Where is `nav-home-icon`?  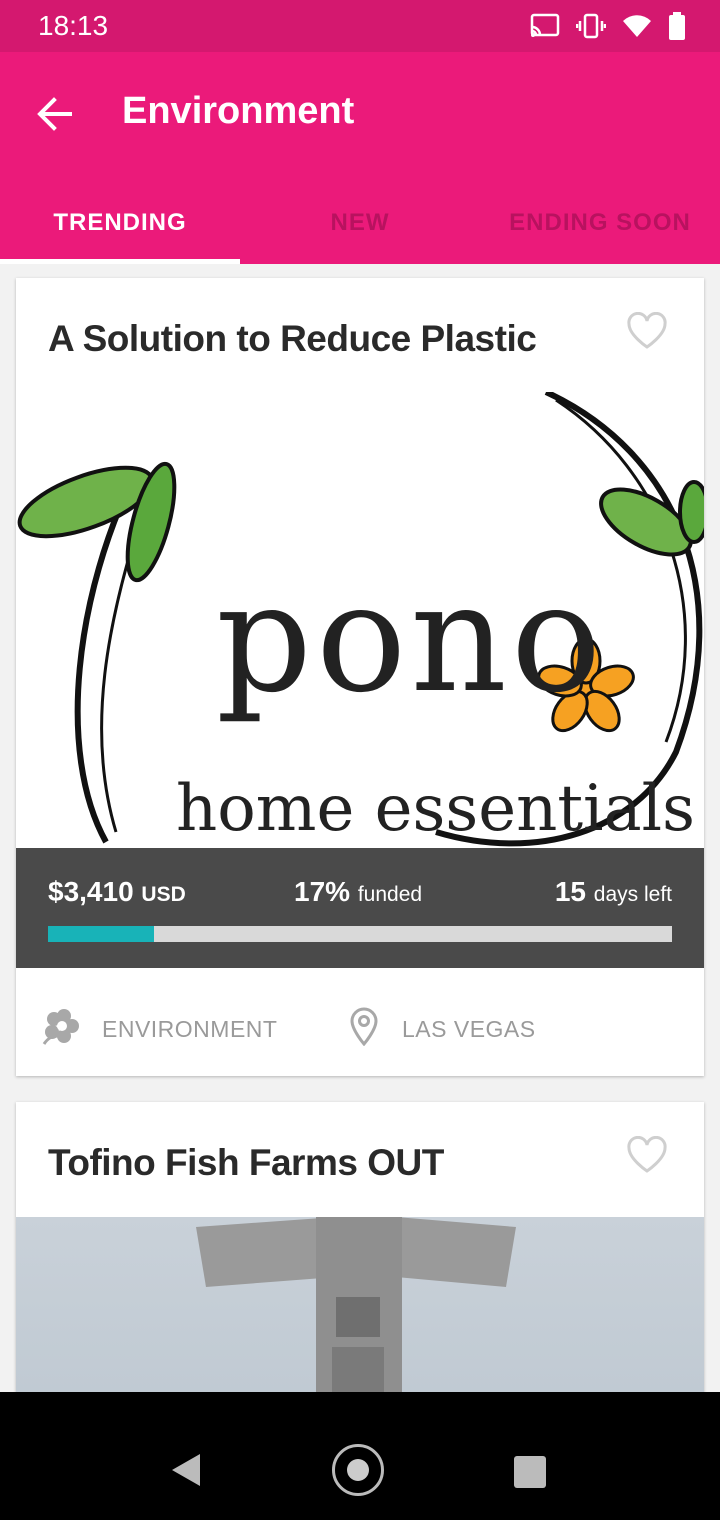 nav-home-icon is located at coordinates (358, 1470).